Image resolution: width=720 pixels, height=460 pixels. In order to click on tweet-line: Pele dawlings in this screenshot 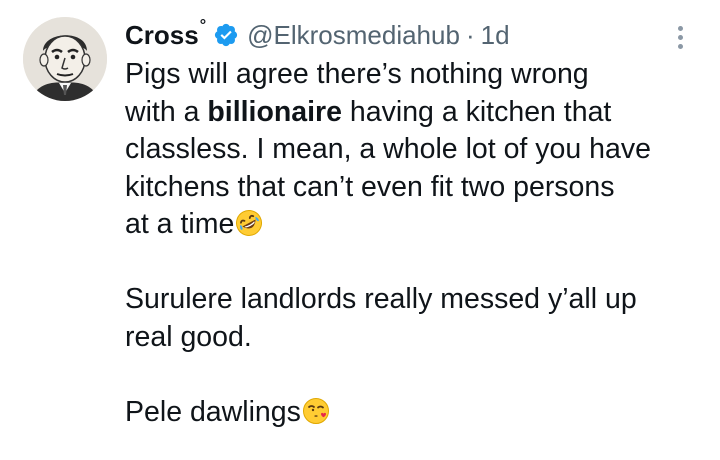, I will do `click(213, 411)`.